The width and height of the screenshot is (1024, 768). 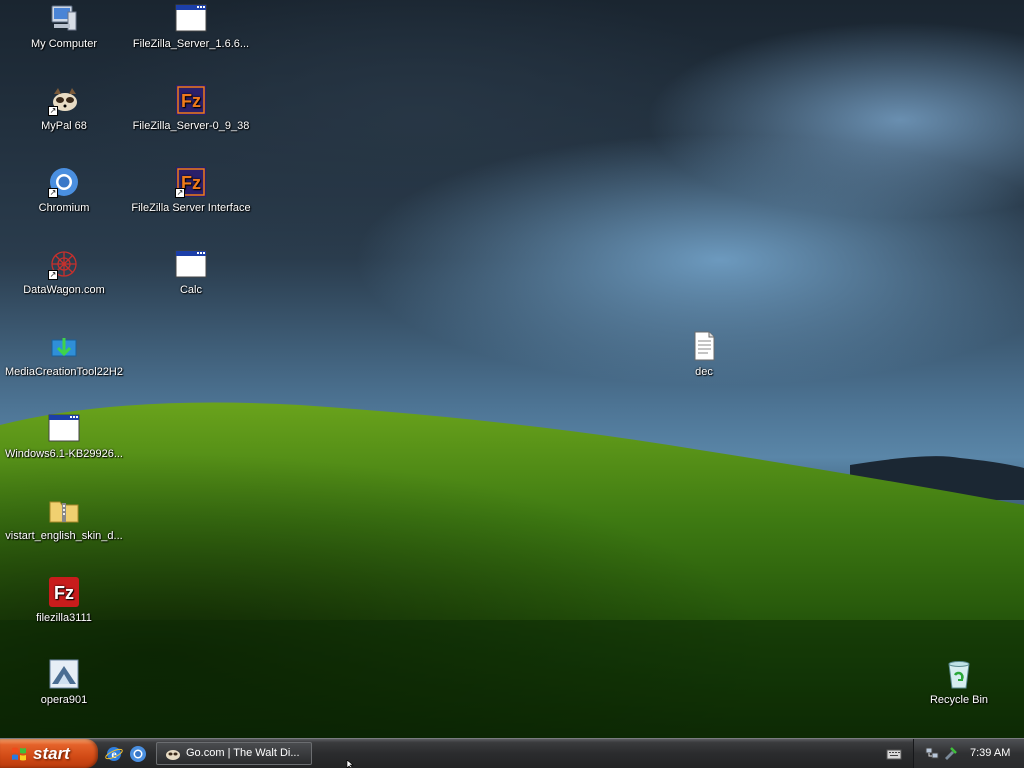 What do you see at coordinates (64, 126) in the screenshot?
I see `icon-label: MyPal 68` at bounding box center [64, 126].